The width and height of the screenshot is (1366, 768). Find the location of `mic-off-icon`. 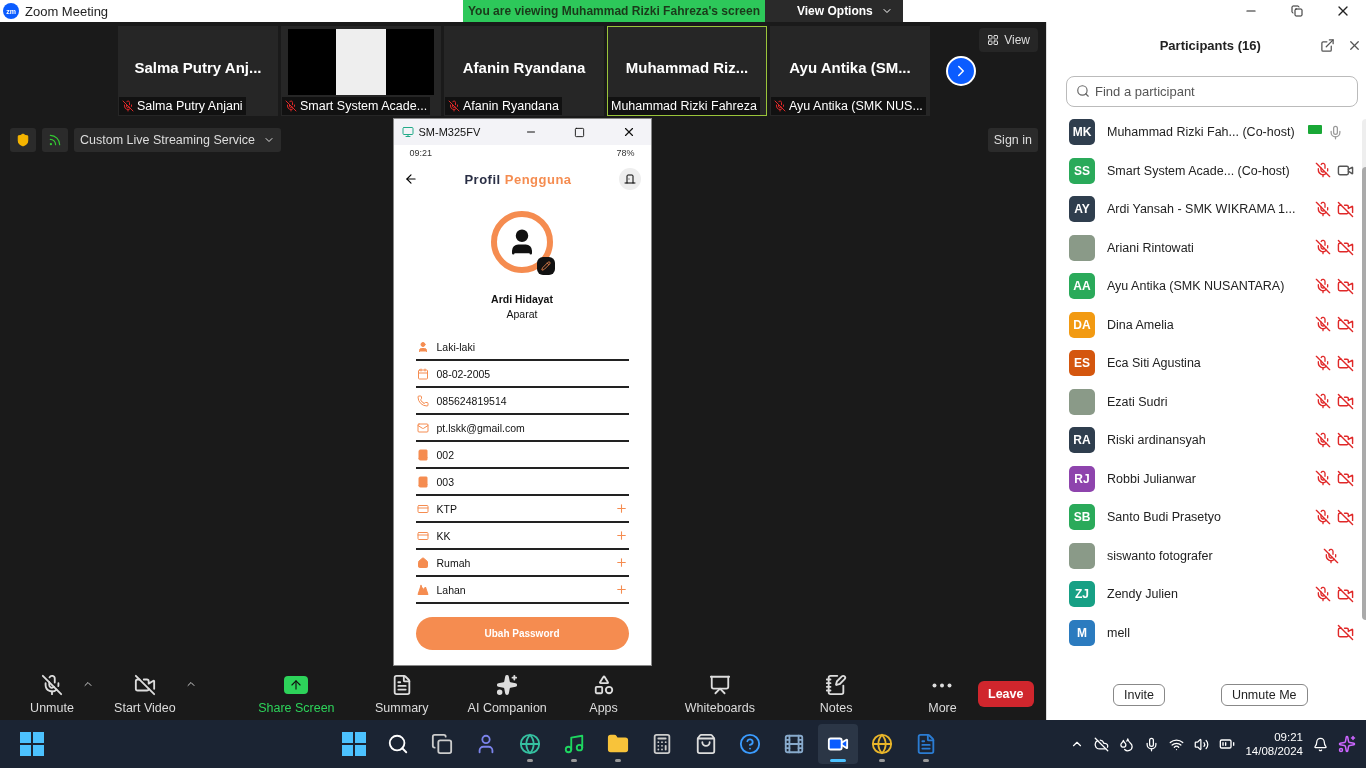

mic-off-icon is located at coordinates (52, 685).